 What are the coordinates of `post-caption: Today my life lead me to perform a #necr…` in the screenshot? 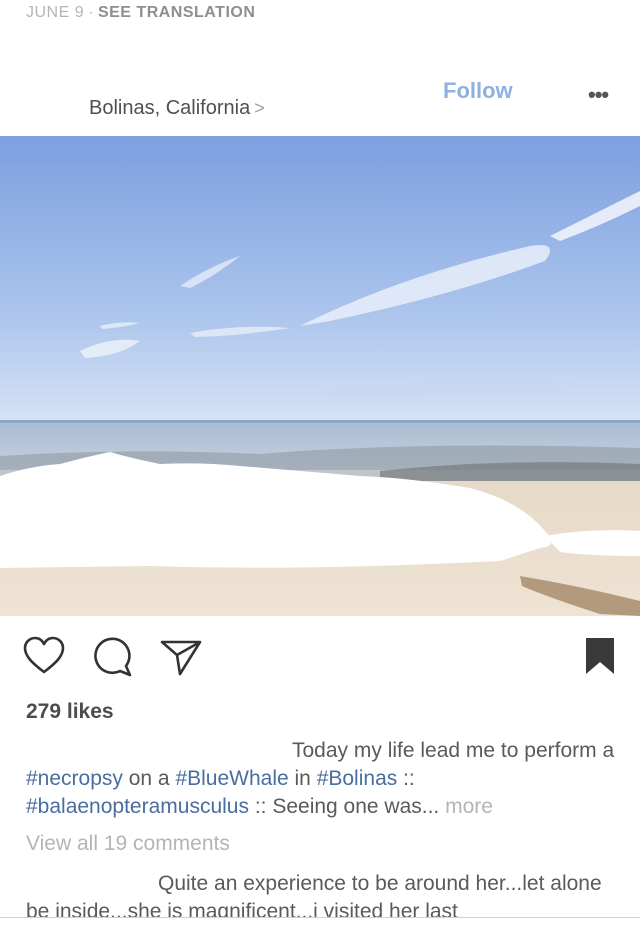 It's located at (321, 779).